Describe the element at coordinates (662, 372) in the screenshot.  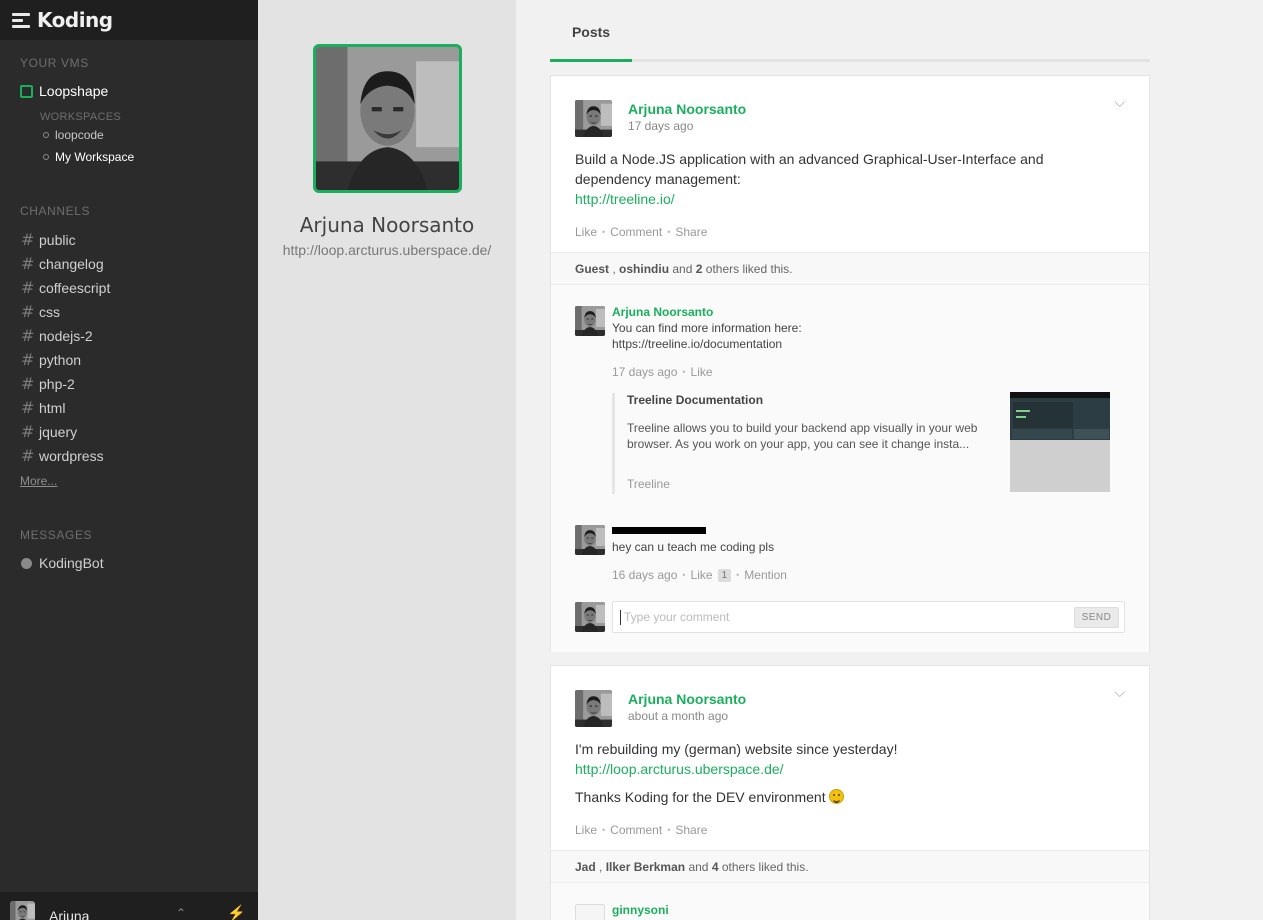
I see `comment-meta: 17 days ago • Like` at that location.